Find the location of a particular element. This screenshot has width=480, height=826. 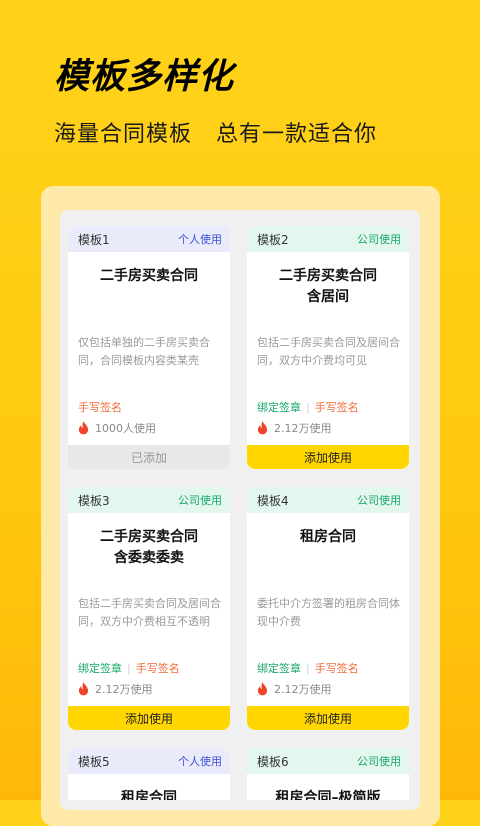

template-card-6: 模板6 公司使用 租房合同–极简版 is located at coordinates (328, 774).